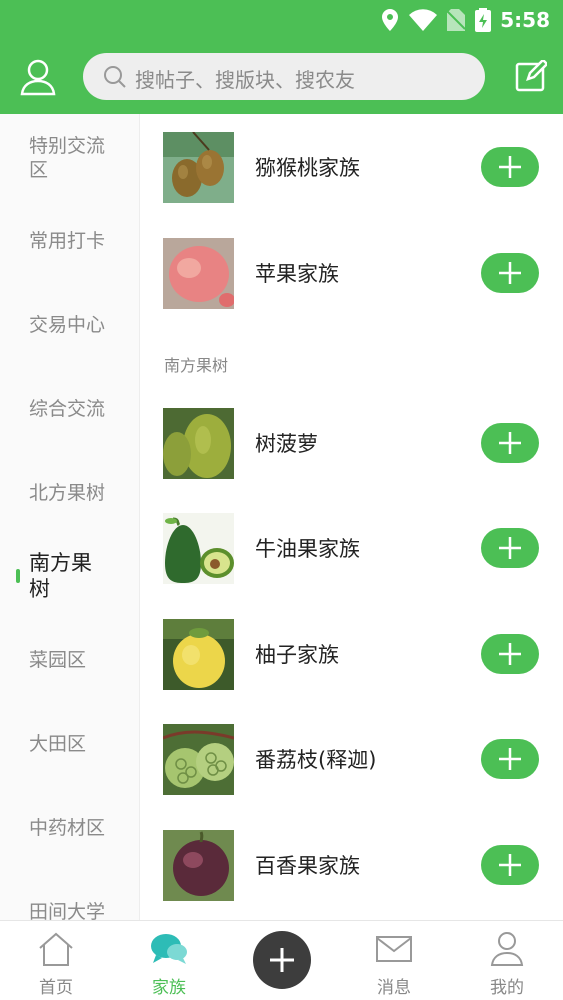 This screenshot has width=563, height=1000. I want to click on nav-label-family: 家族, so click(169, 988).